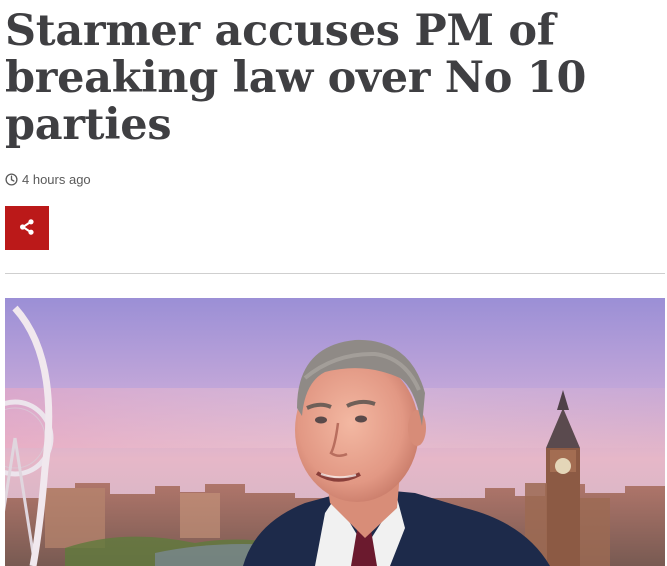 The height and width of the screenshot is (566, 667). Describe the element at coordinates (56, 179) in the screenshot. I see `article-timestamp: 4 hours ago` at that location.